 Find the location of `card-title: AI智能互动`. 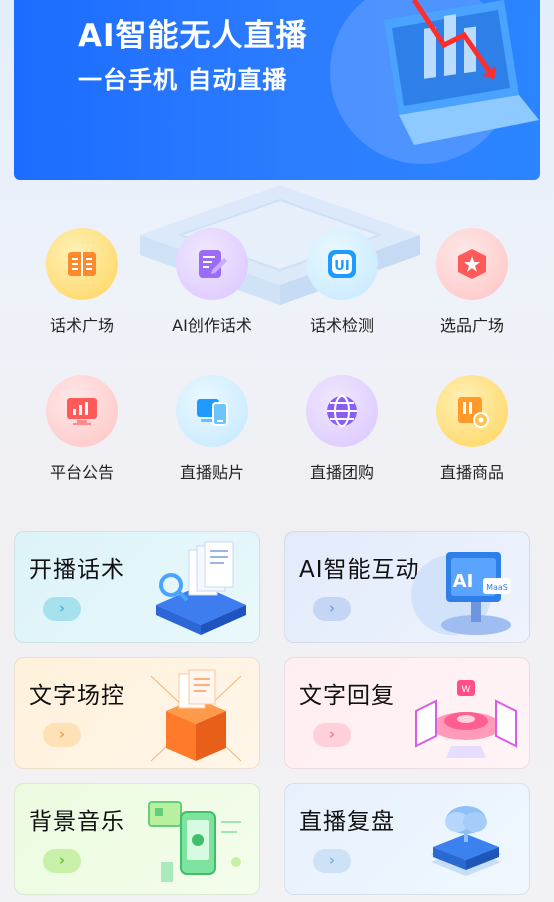

card-title: AI智能互动 is located at coordinates (359, 570).